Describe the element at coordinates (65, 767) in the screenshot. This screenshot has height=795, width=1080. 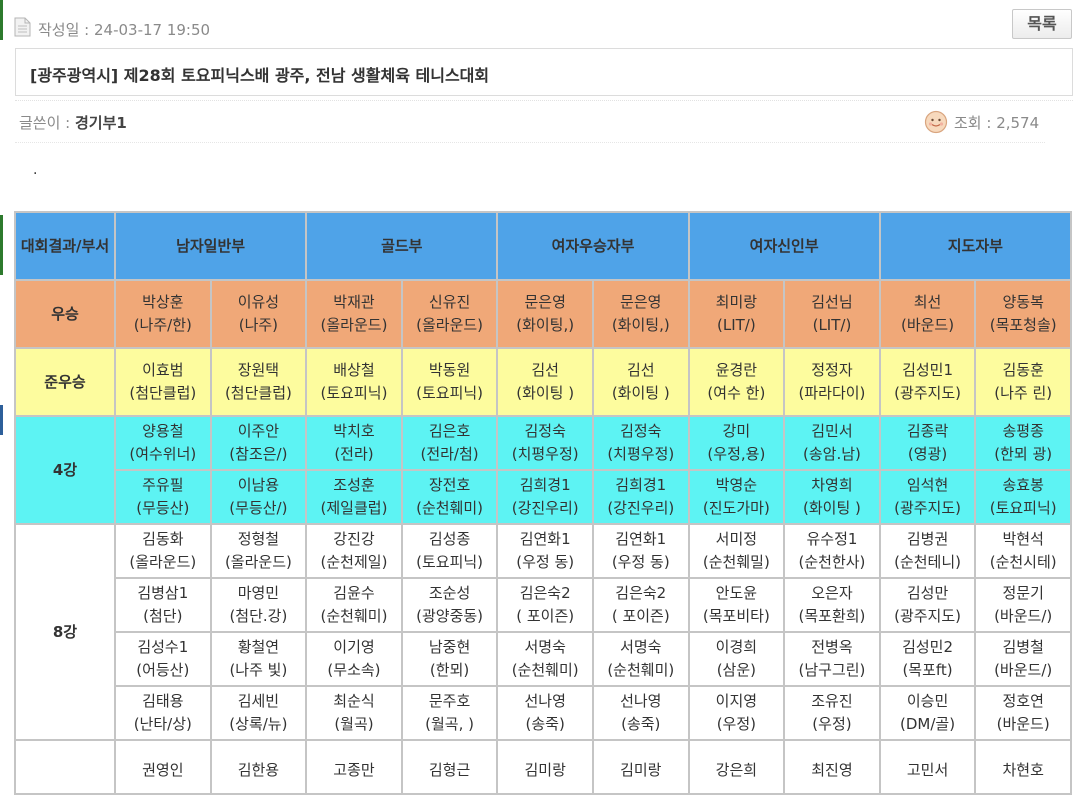
I see `next-round-label` at that location.